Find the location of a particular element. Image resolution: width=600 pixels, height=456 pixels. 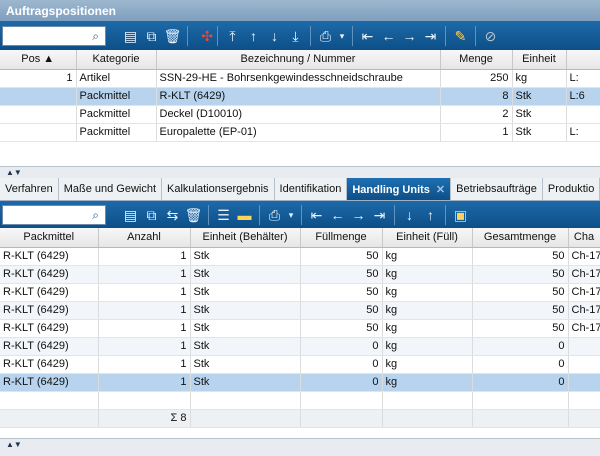

cell-bezeichnung: R-KLT (6429) is located at coordinates (298, 96).